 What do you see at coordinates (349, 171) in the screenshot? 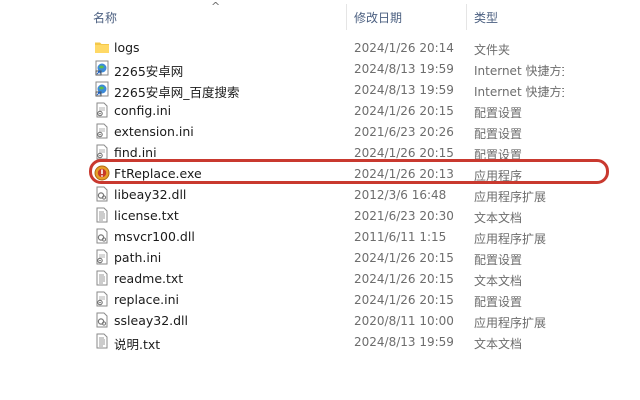
I see `highlight-annotation` at bounding box center [349, 171].